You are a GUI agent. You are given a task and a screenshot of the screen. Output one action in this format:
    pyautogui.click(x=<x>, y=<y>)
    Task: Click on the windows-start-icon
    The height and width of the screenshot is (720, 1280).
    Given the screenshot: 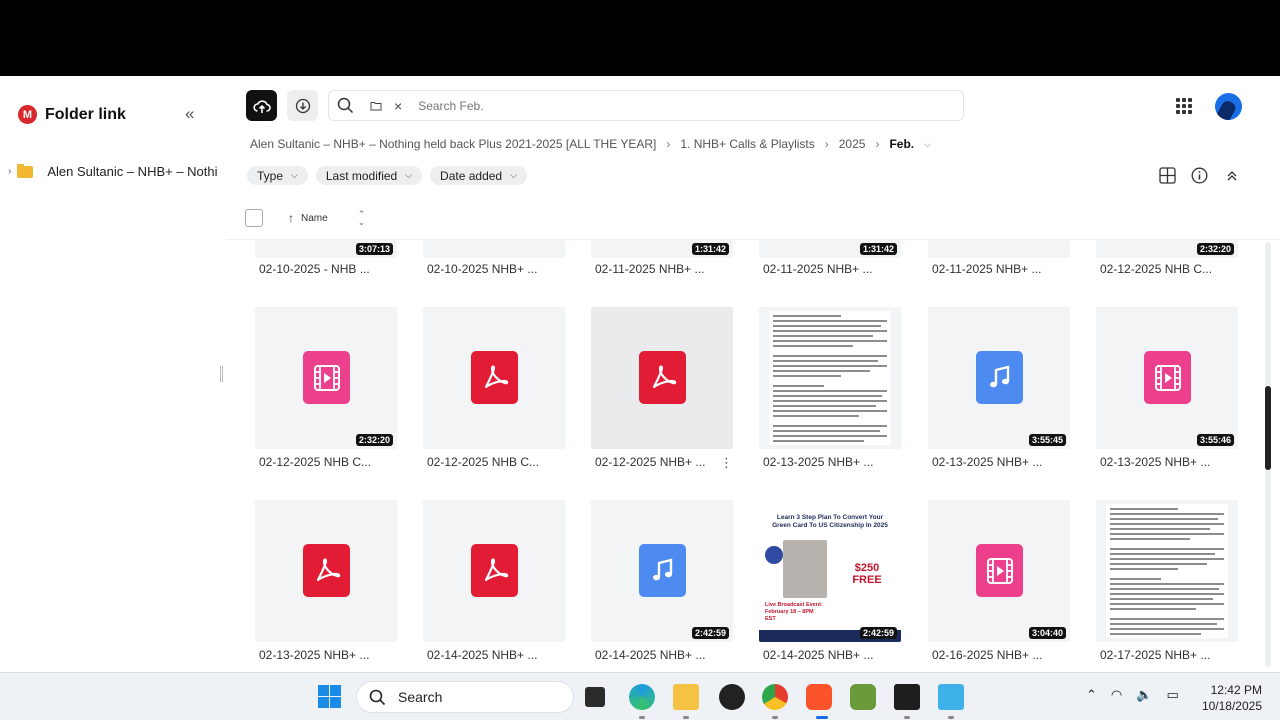 What is the action you would take?
    pyautogui.click(x=329, y=696)
    